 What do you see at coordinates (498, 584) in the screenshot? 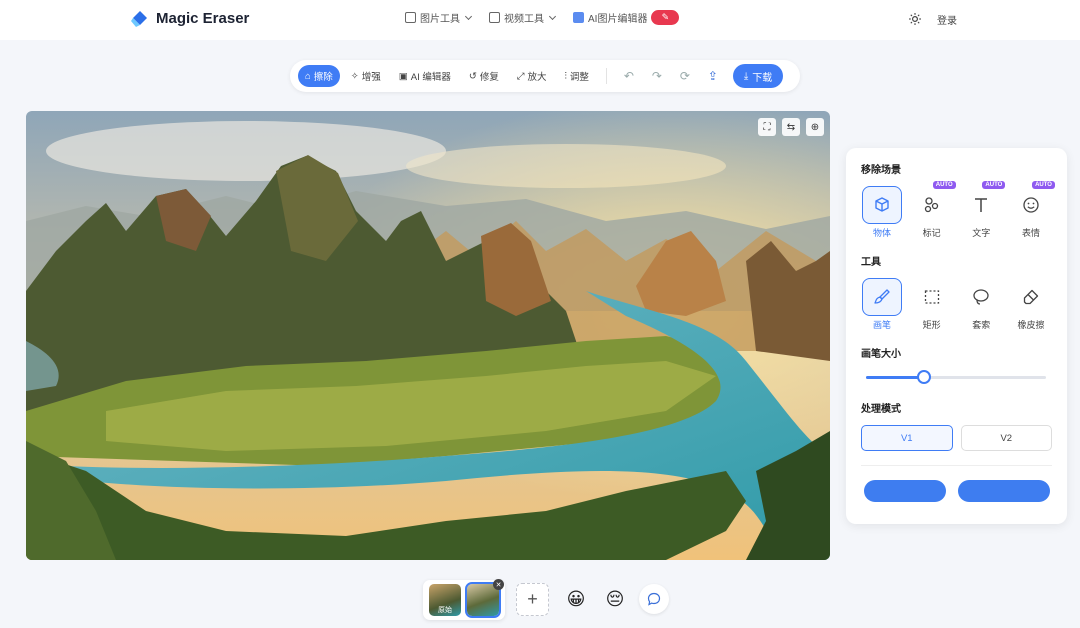
I see `close-icon: ✕` at bounding box center [498, 584].